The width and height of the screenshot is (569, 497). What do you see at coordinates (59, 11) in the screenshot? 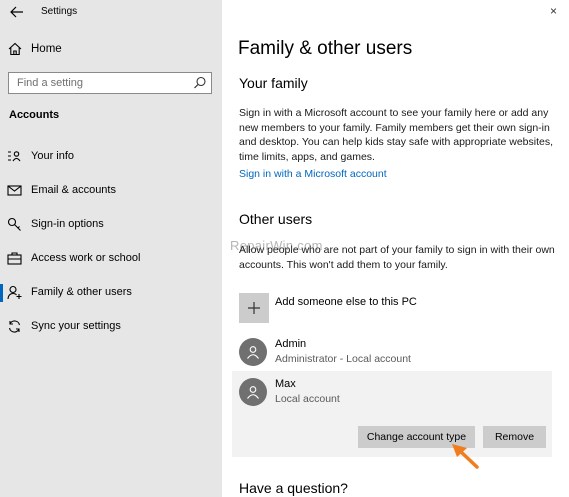
I see `app-title: Settings` at bounding box center [59, 11].